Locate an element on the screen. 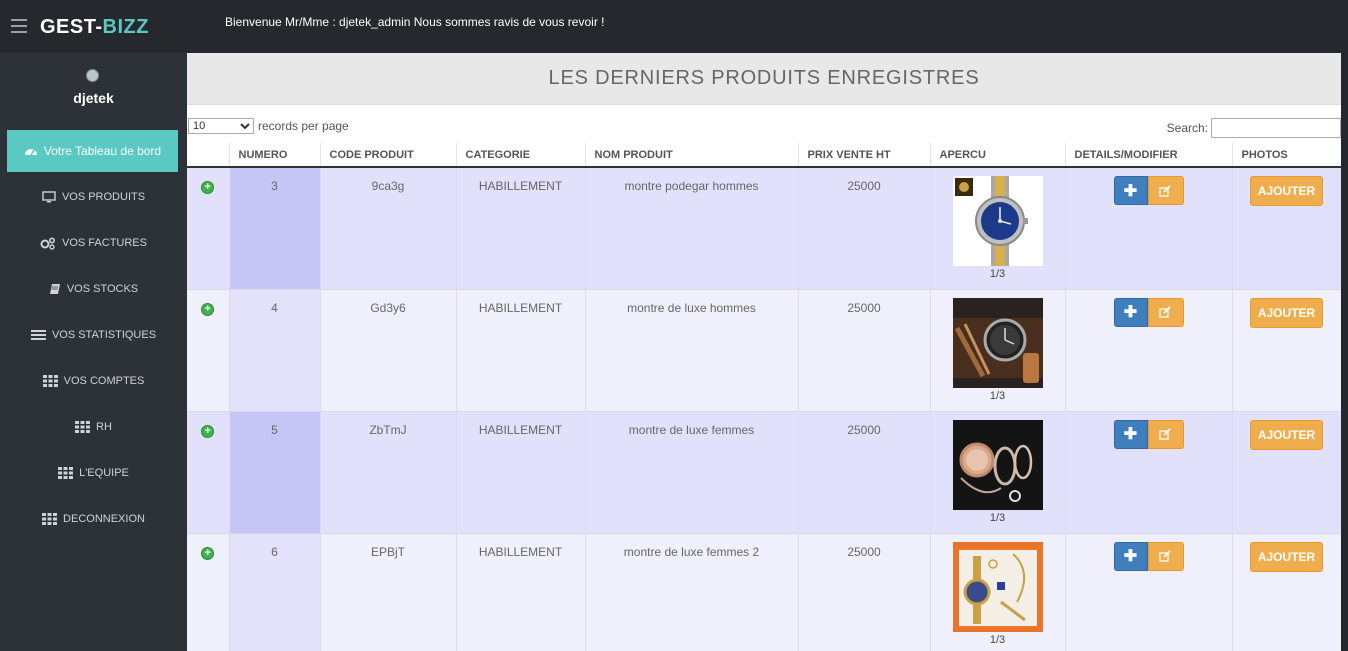 Image resolution: width=1348 pixels, height=651 pixels. cell-code: EPBjT is located at coordinates (388, 592).